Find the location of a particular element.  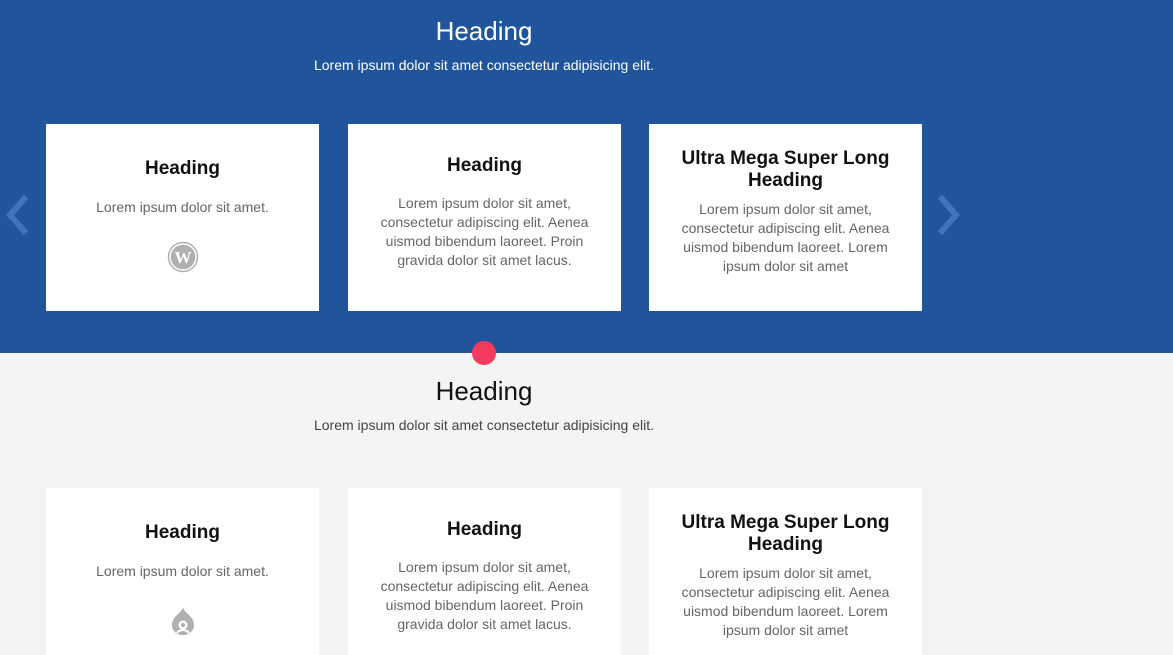

feature-card-1: Heading Lorem ipsum dolor sit amet. is located at coordinates (182, 571).